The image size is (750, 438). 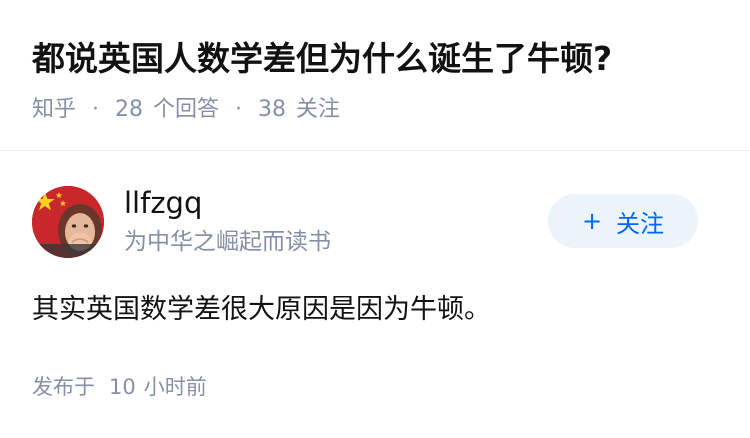 What do you see at coordinates (227, 242) in the screenshot?
I see `author-bio: 为中华之崛起而读书` at bounding box center [227, 242].